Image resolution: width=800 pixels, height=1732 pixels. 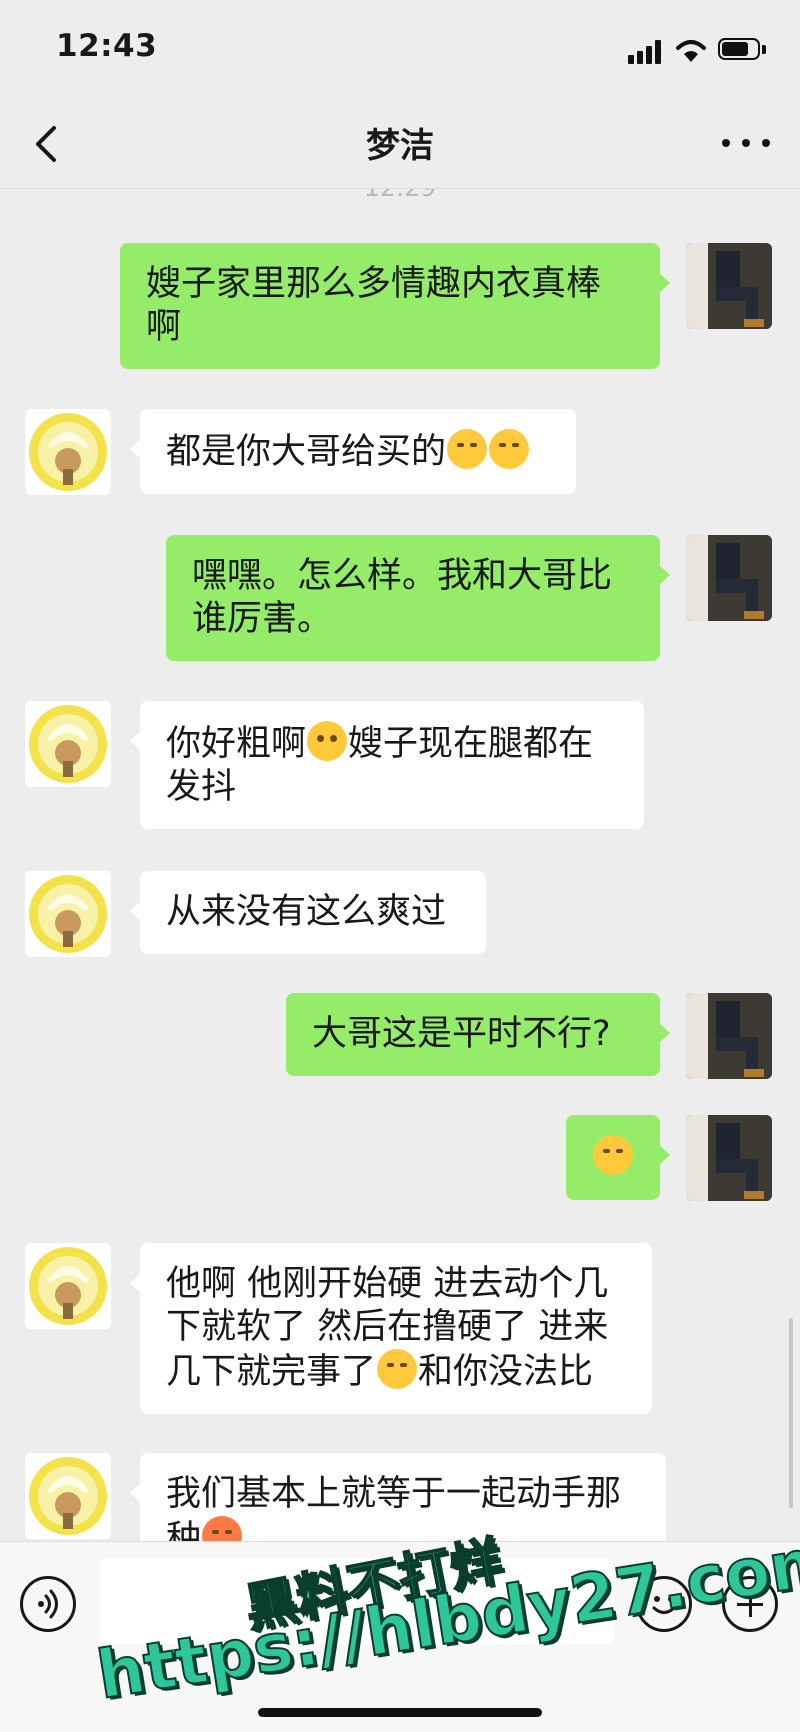 I want to click on message-text: 嘿嘿。怎么样。我和大哥比谁厉害。, so click(x=402, y=597).